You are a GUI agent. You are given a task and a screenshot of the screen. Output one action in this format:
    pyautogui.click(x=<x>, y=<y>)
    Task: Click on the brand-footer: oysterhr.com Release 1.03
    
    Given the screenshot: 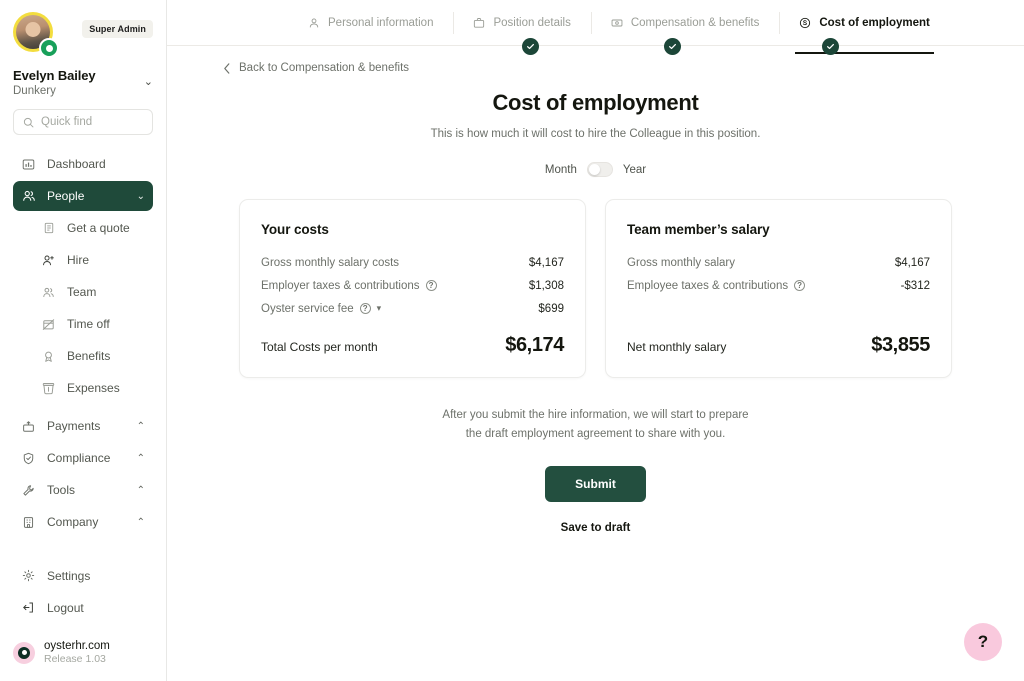 What is the action you would take?
    pyautogui.click(x=83, y=653)
    